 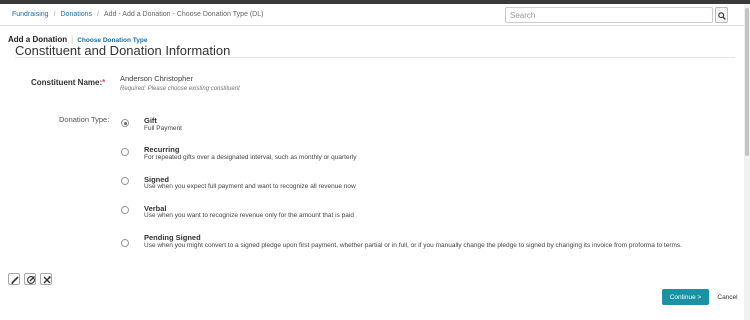 I want to click on breadcrumb-donations: Donations, so click(x=77, y=14).